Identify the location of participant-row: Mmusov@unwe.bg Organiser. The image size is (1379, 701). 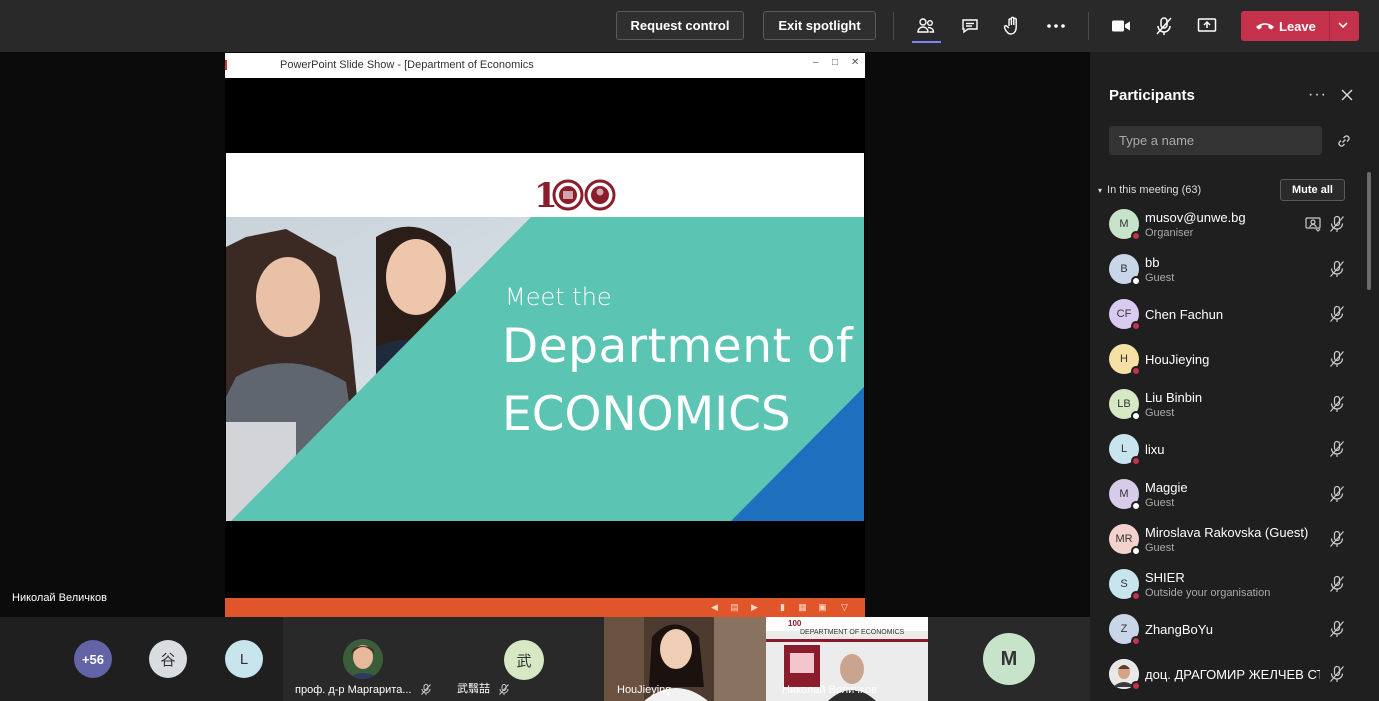
(1227, 224).